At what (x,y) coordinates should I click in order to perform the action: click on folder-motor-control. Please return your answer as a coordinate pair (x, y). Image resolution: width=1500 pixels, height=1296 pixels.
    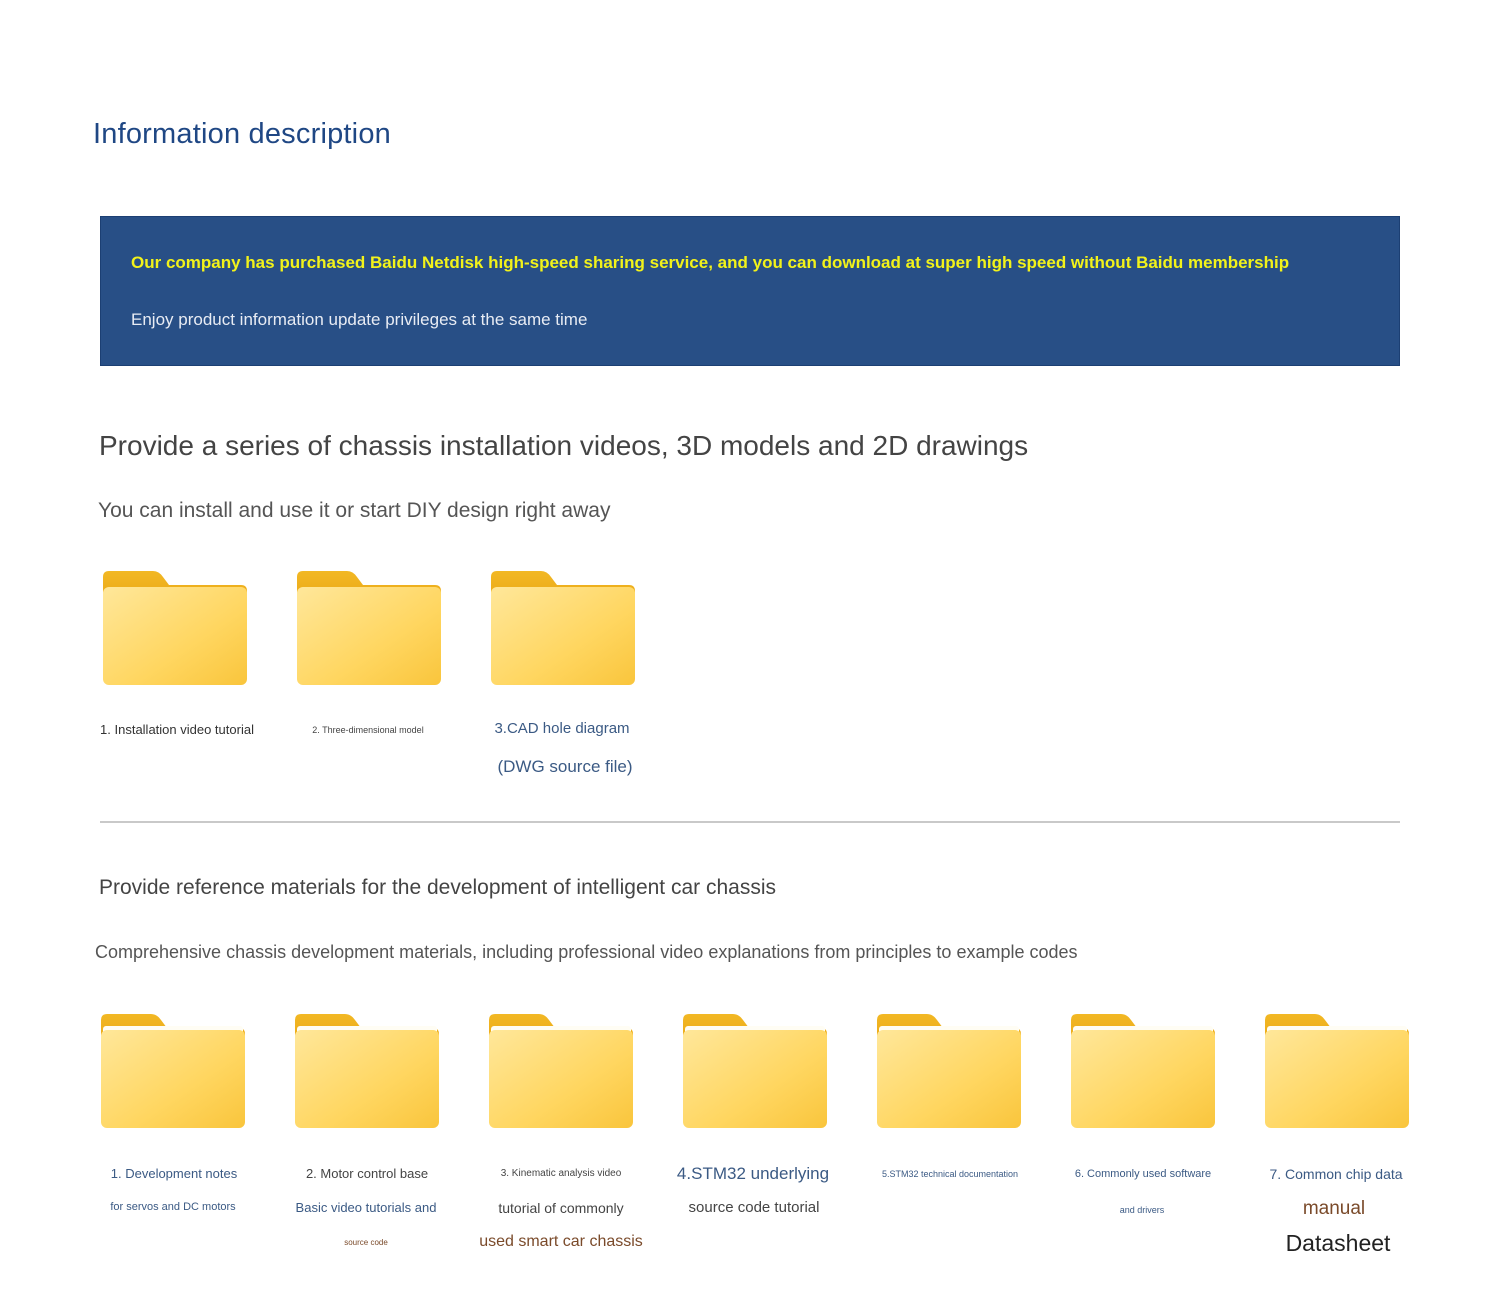
    Looking at the image, I should click on (367, 1071).